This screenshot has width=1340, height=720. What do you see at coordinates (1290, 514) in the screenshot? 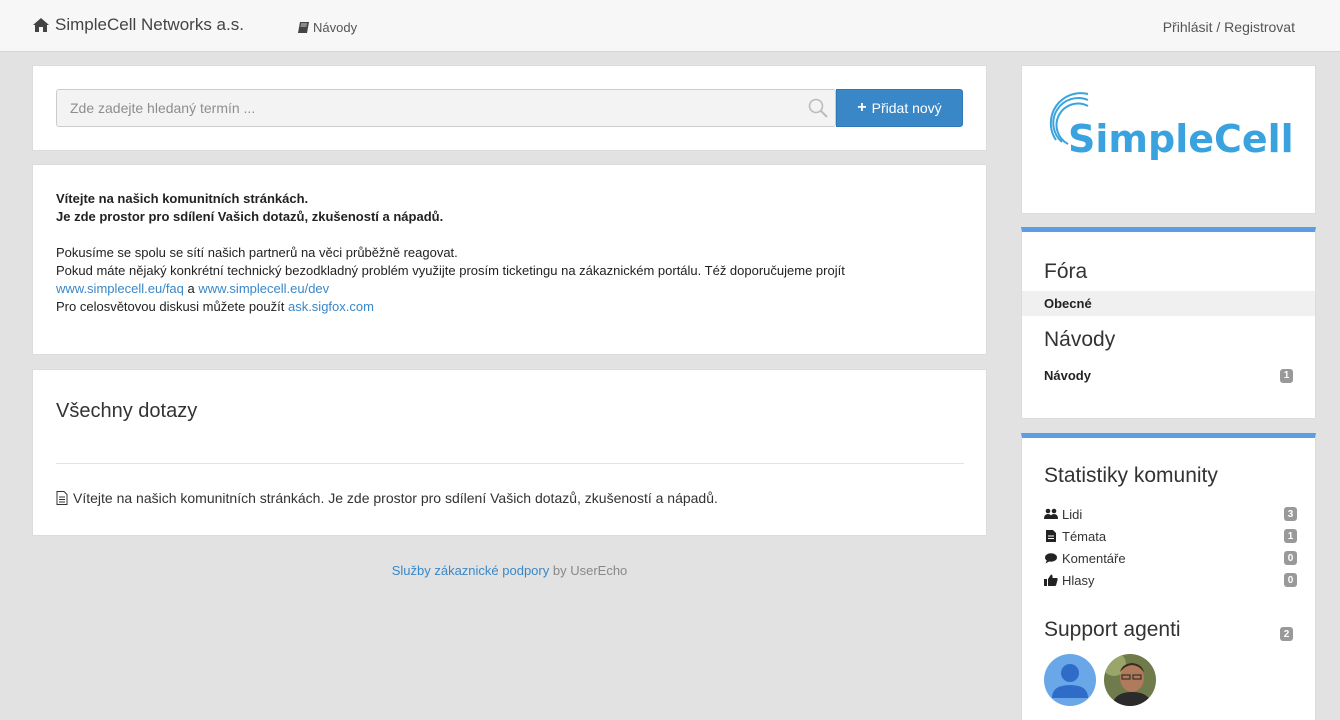
I see `count-badge: 3` at bounding box center [1290, 514].